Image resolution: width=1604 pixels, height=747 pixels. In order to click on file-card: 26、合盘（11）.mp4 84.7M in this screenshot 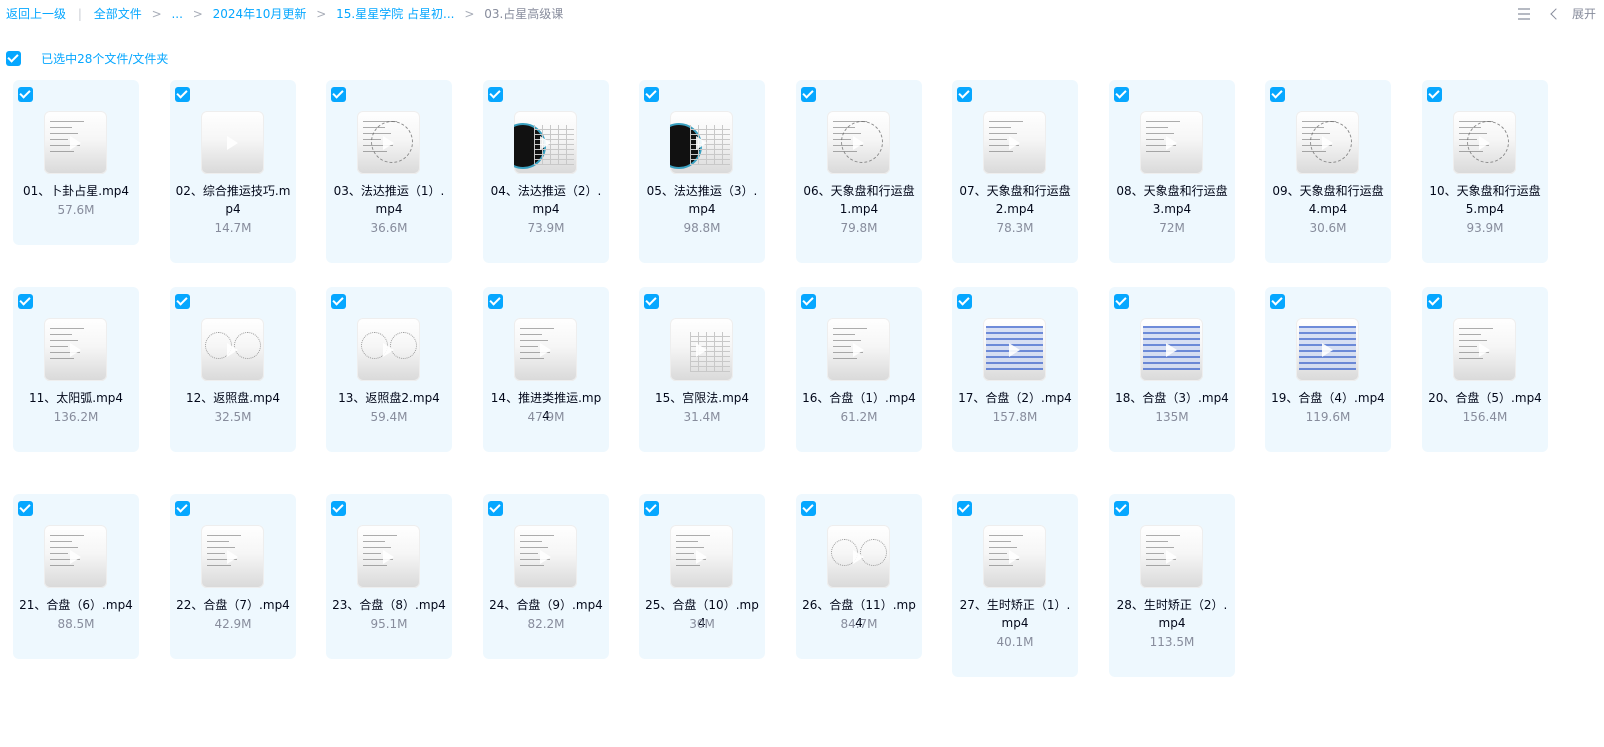, I will do `click(859, 576)`.